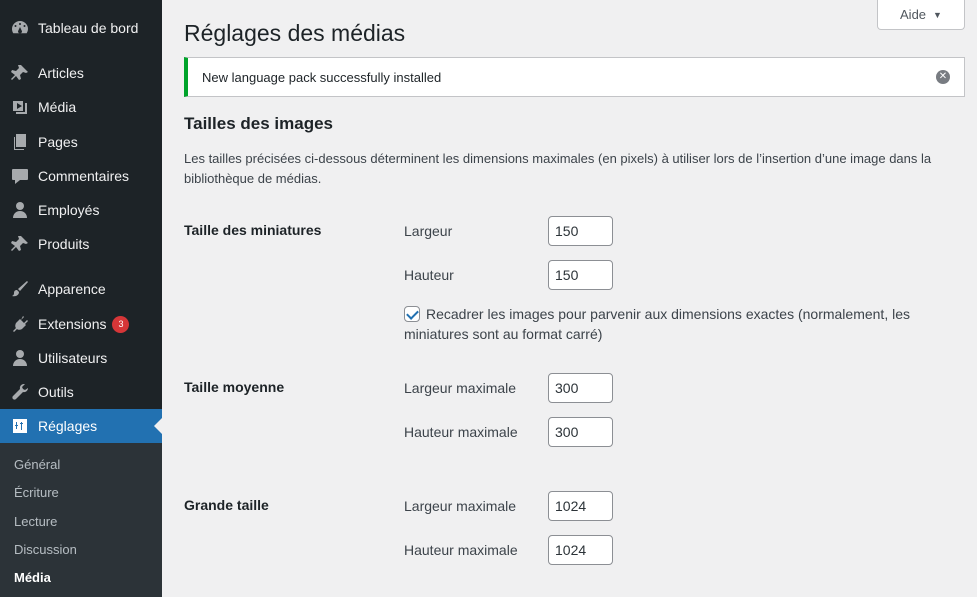 This screenshot has width=977, height=597. Describe the element at coordinates (20, 289) in the screenshot. I see `brush-icon` at that location.